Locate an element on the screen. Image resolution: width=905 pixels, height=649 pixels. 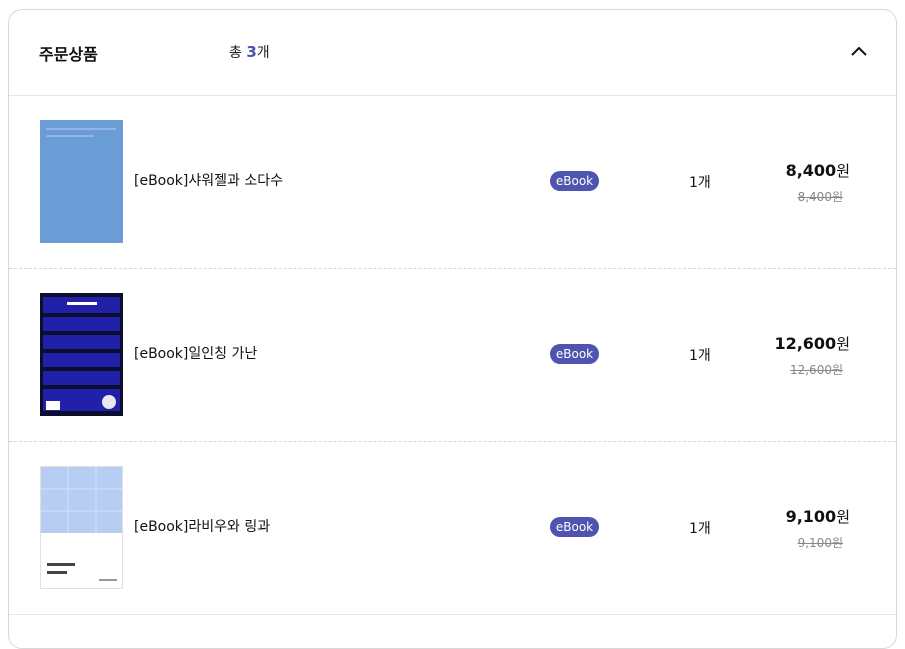
count-suffix: 개 is located at coordinates (263, 53).